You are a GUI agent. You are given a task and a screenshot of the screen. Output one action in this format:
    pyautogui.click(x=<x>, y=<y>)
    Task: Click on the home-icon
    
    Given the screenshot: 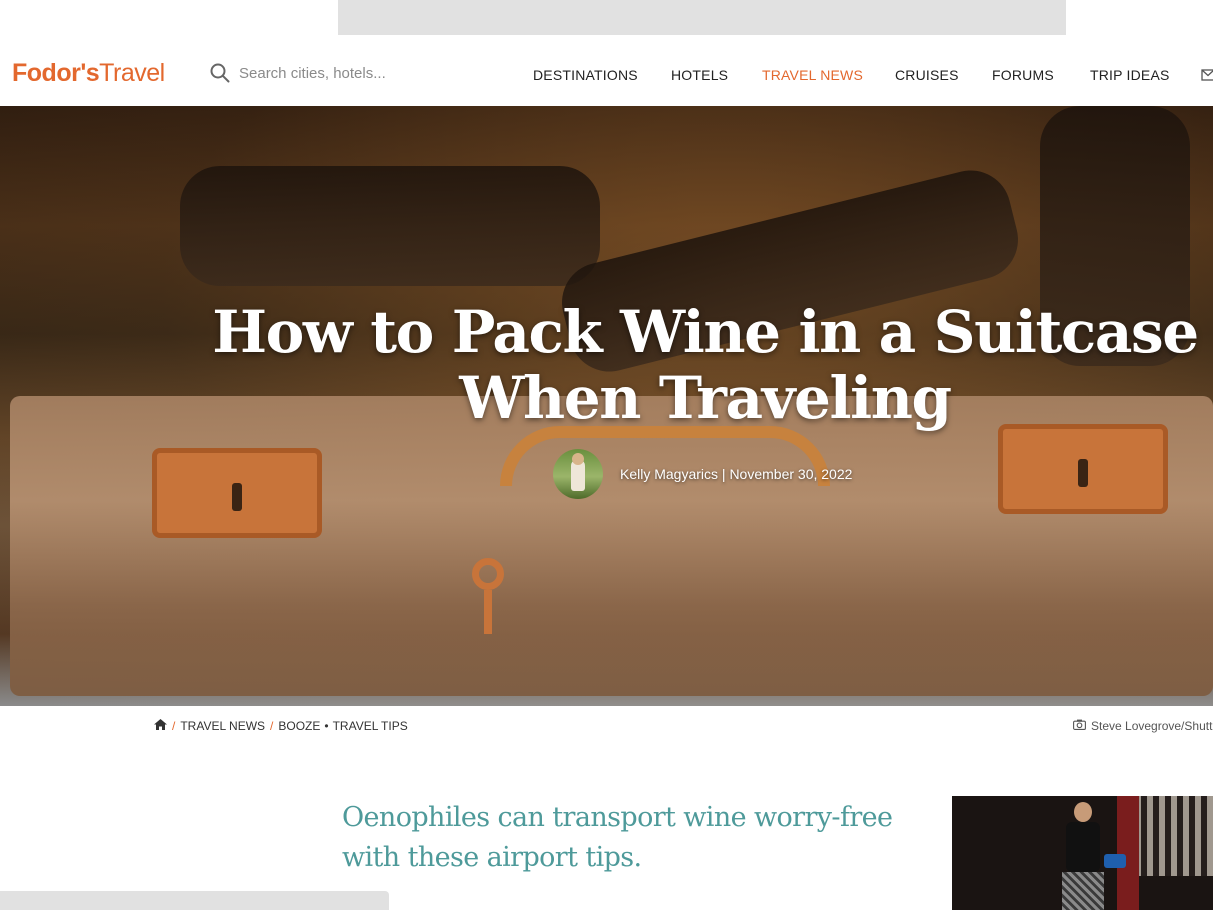 What is the action you would take?
    pyautogui.click(x=160, y=726)
    